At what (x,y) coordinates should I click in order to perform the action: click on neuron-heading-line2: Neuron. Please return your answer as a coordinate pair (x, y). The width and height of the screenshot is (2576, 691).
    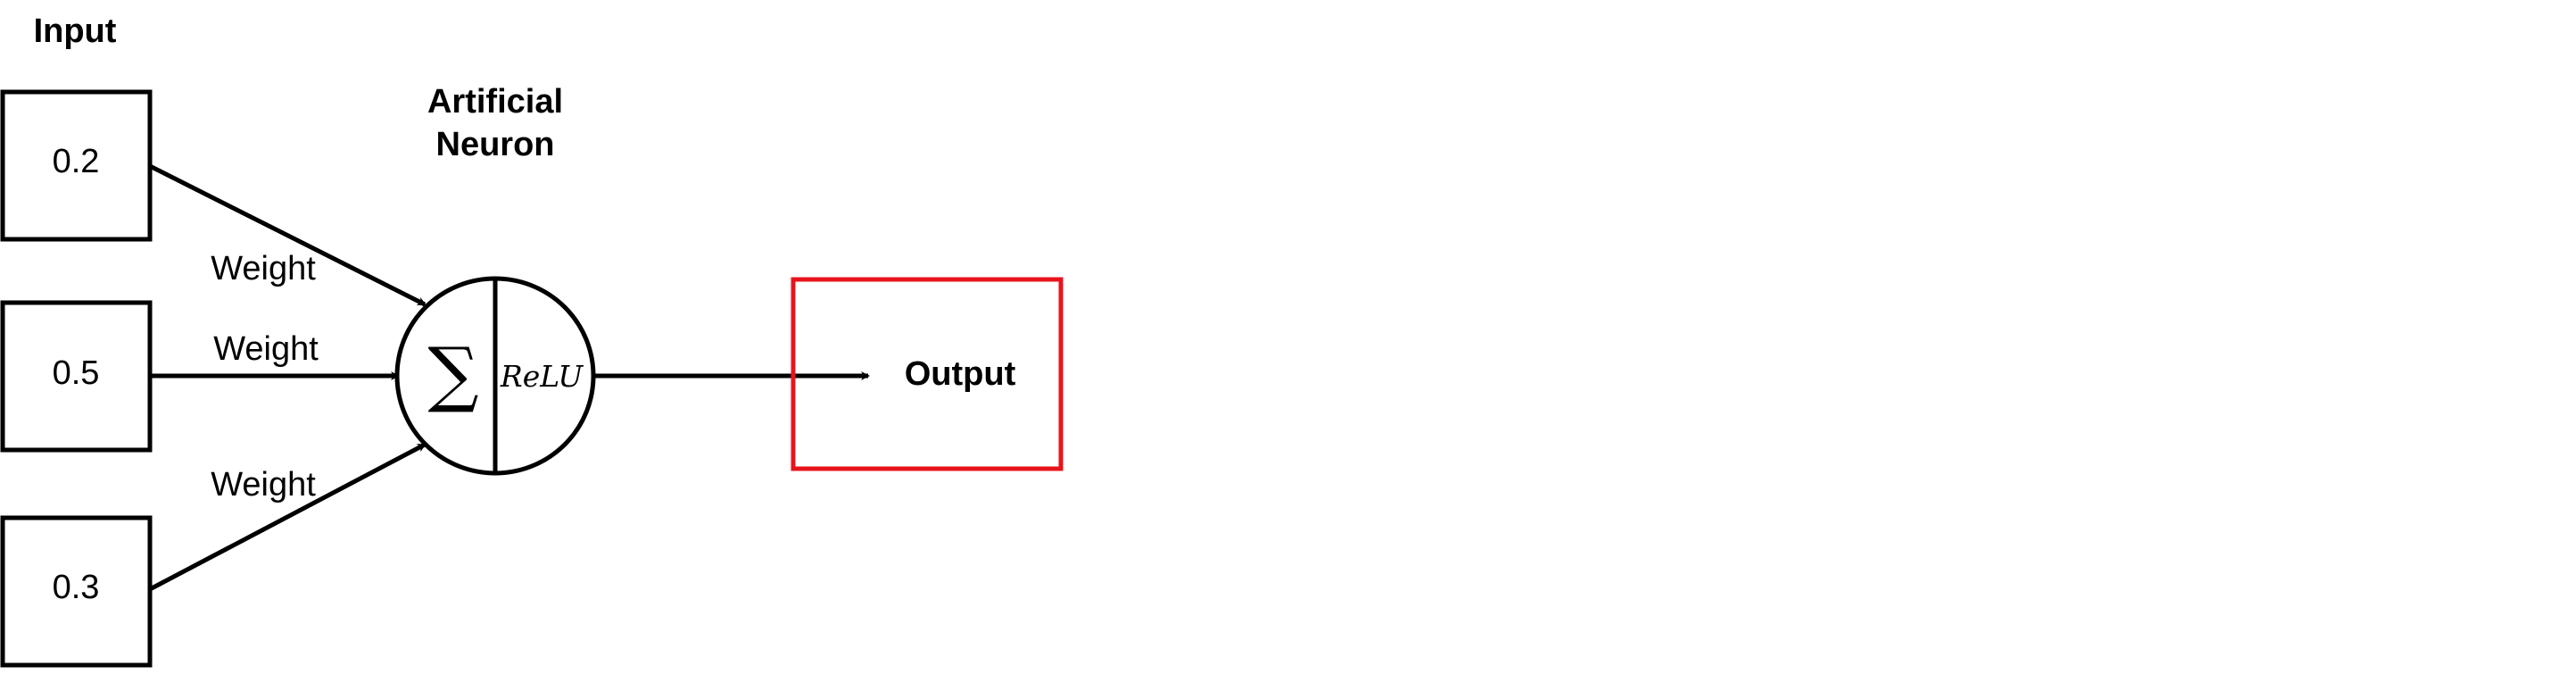
    Looking at the image, I should click on (495, 144).